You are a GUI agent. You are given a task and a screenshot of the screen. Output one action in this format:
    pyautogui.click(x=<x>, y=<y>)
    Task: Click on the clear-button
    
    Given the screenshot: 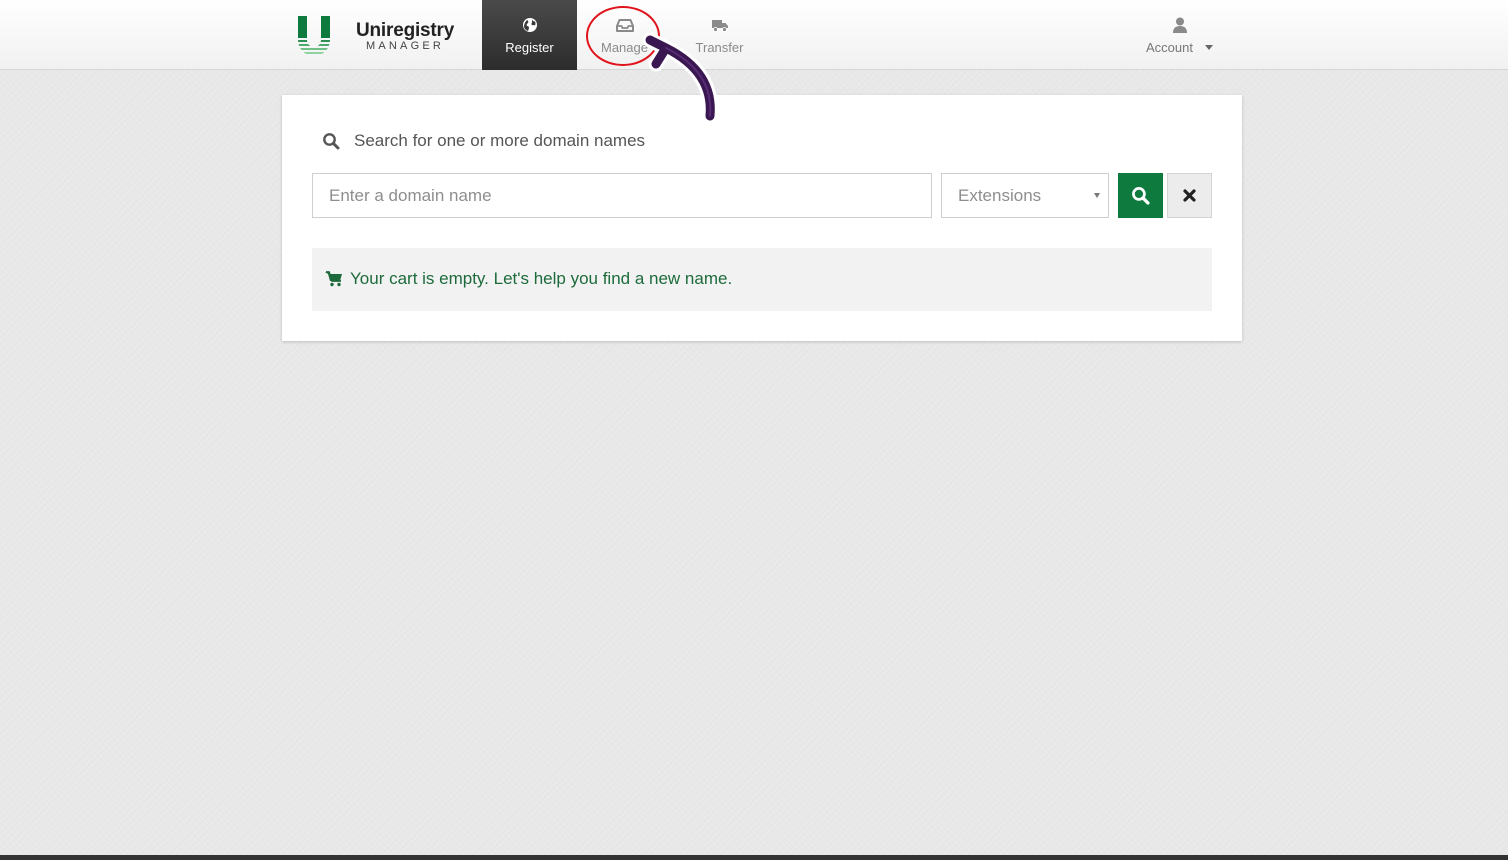 What is the action you would take?
    pyautogui.click(x=1189, y=195)
    